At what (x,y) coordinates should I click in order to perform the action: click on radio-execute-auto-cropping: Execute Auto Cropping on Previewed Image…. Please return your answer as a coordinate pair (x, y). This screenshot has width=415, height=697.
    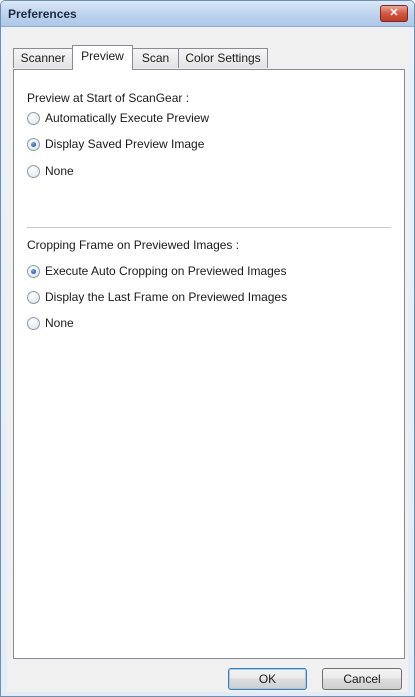
    Looking at the image, I should click on (156, 271).